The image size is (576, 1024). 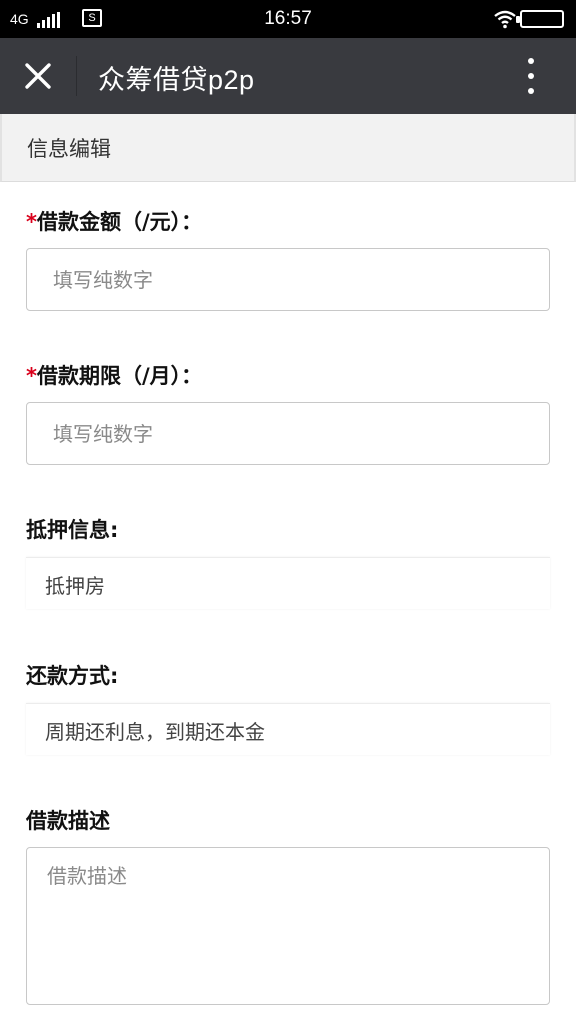 What do you see at coordinates (75, 586) in the screenshot?
I see `collateral-value: 抵押房` at bounding box center [75, 586].